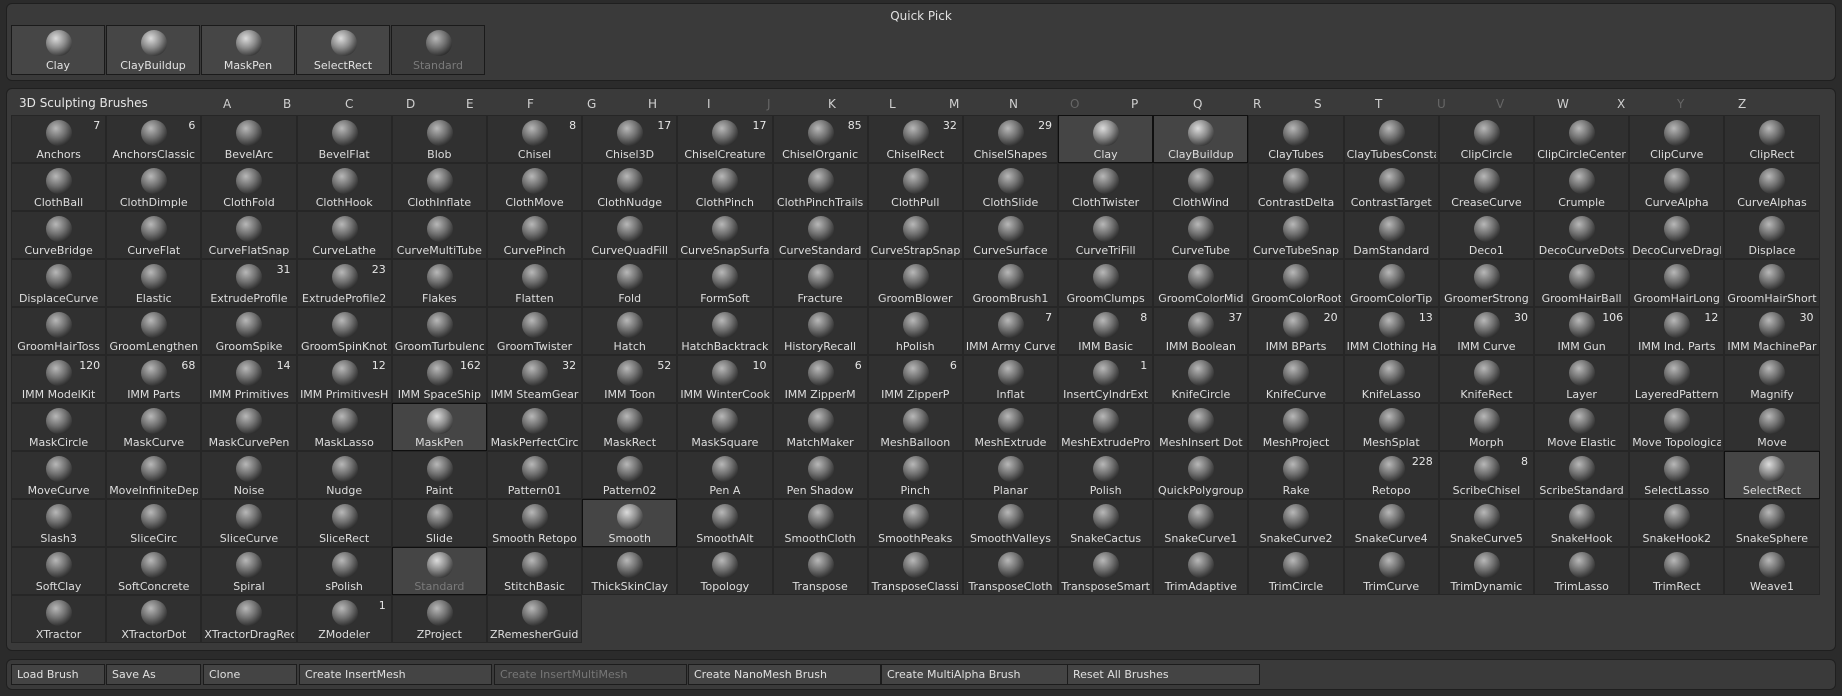 The height and width of the screenshot is (696, 1842). What do you see at coordinates (652, 104) in the screenshot?
I see `letter-filter-h: H` at bounding box center [652, 104].